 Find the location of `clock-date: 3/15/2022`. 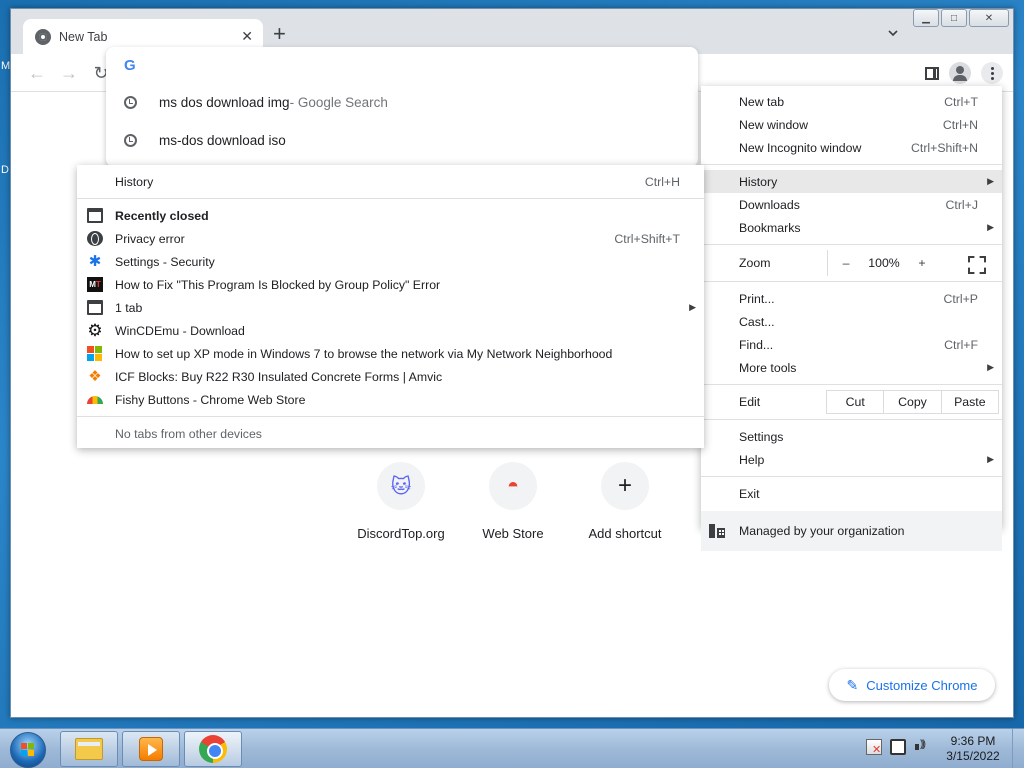

clock-date: 3/15/2022 is located at coordinates (973, 756).